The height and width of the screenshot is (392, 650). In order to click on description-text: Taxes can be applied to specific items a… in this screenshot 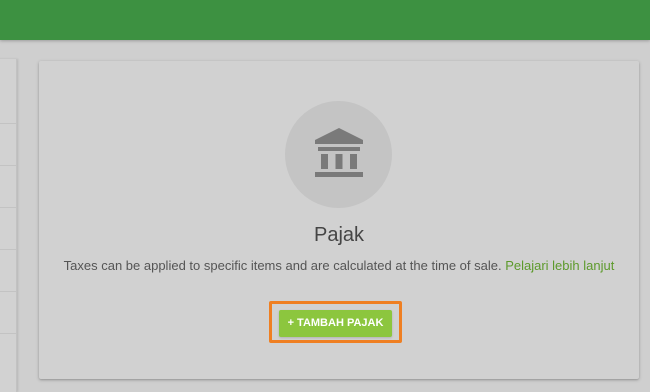, I will do `click(282, 265)`.